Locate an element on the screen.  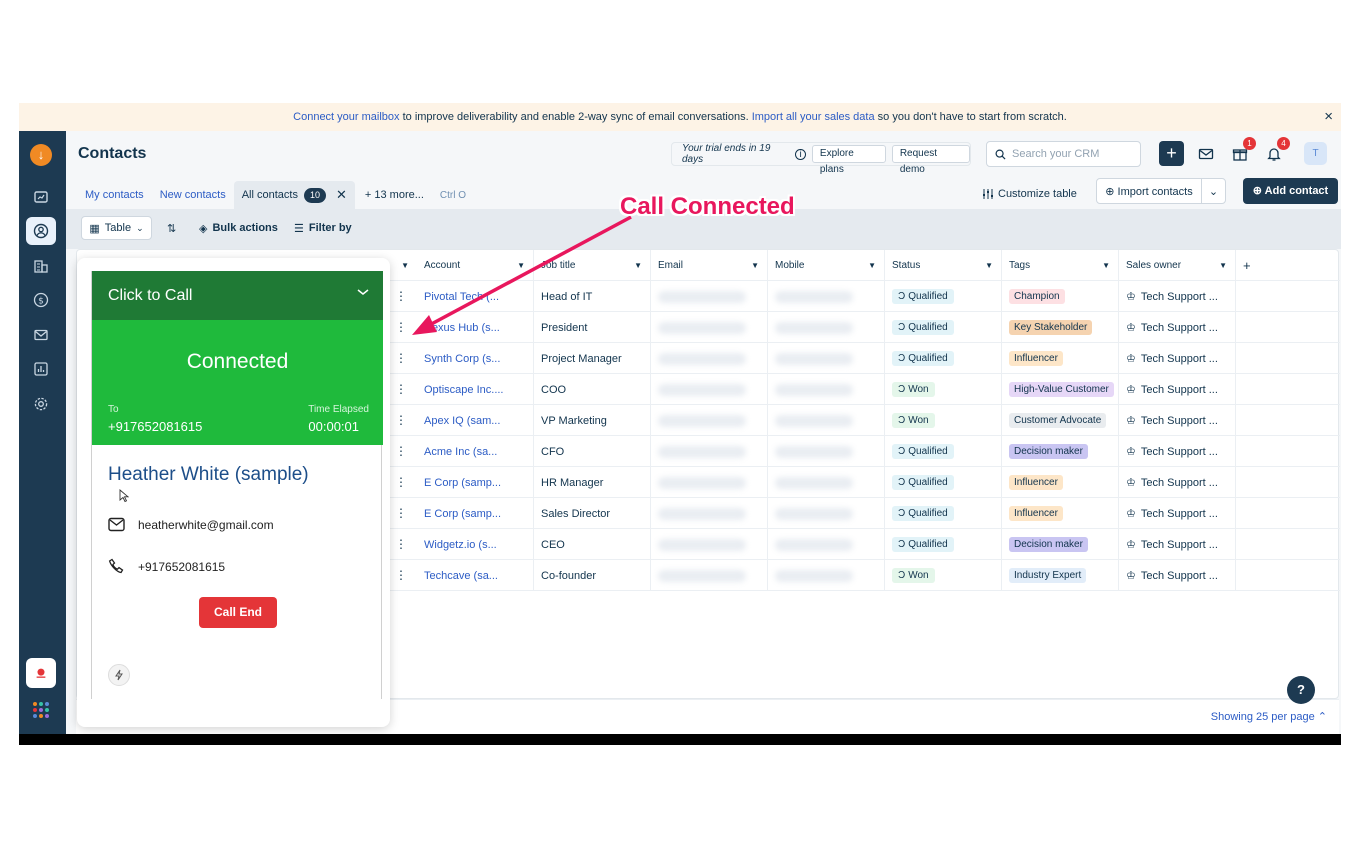
tags-cell: High-Value Customer is located at coordinates (1060, 389).